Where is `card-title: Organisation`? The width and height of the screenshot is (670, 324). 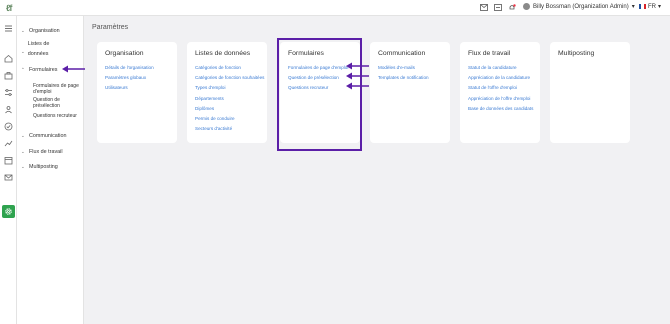
card-title: Organisation is located at coordinates (124, 53).